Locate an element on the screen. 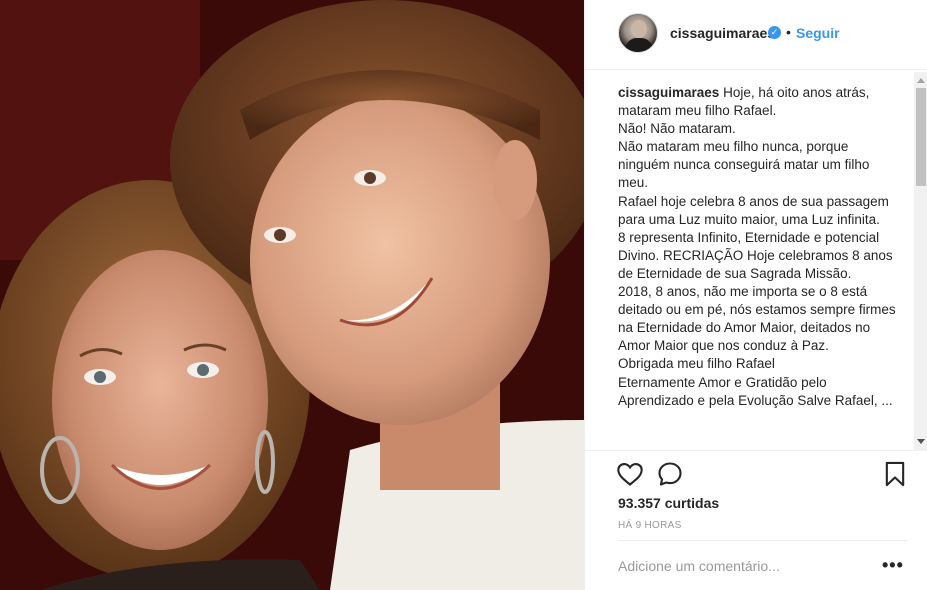 This screenshot has width=927, height=590. caption-scrollbar is located at coordinates (920, 261).